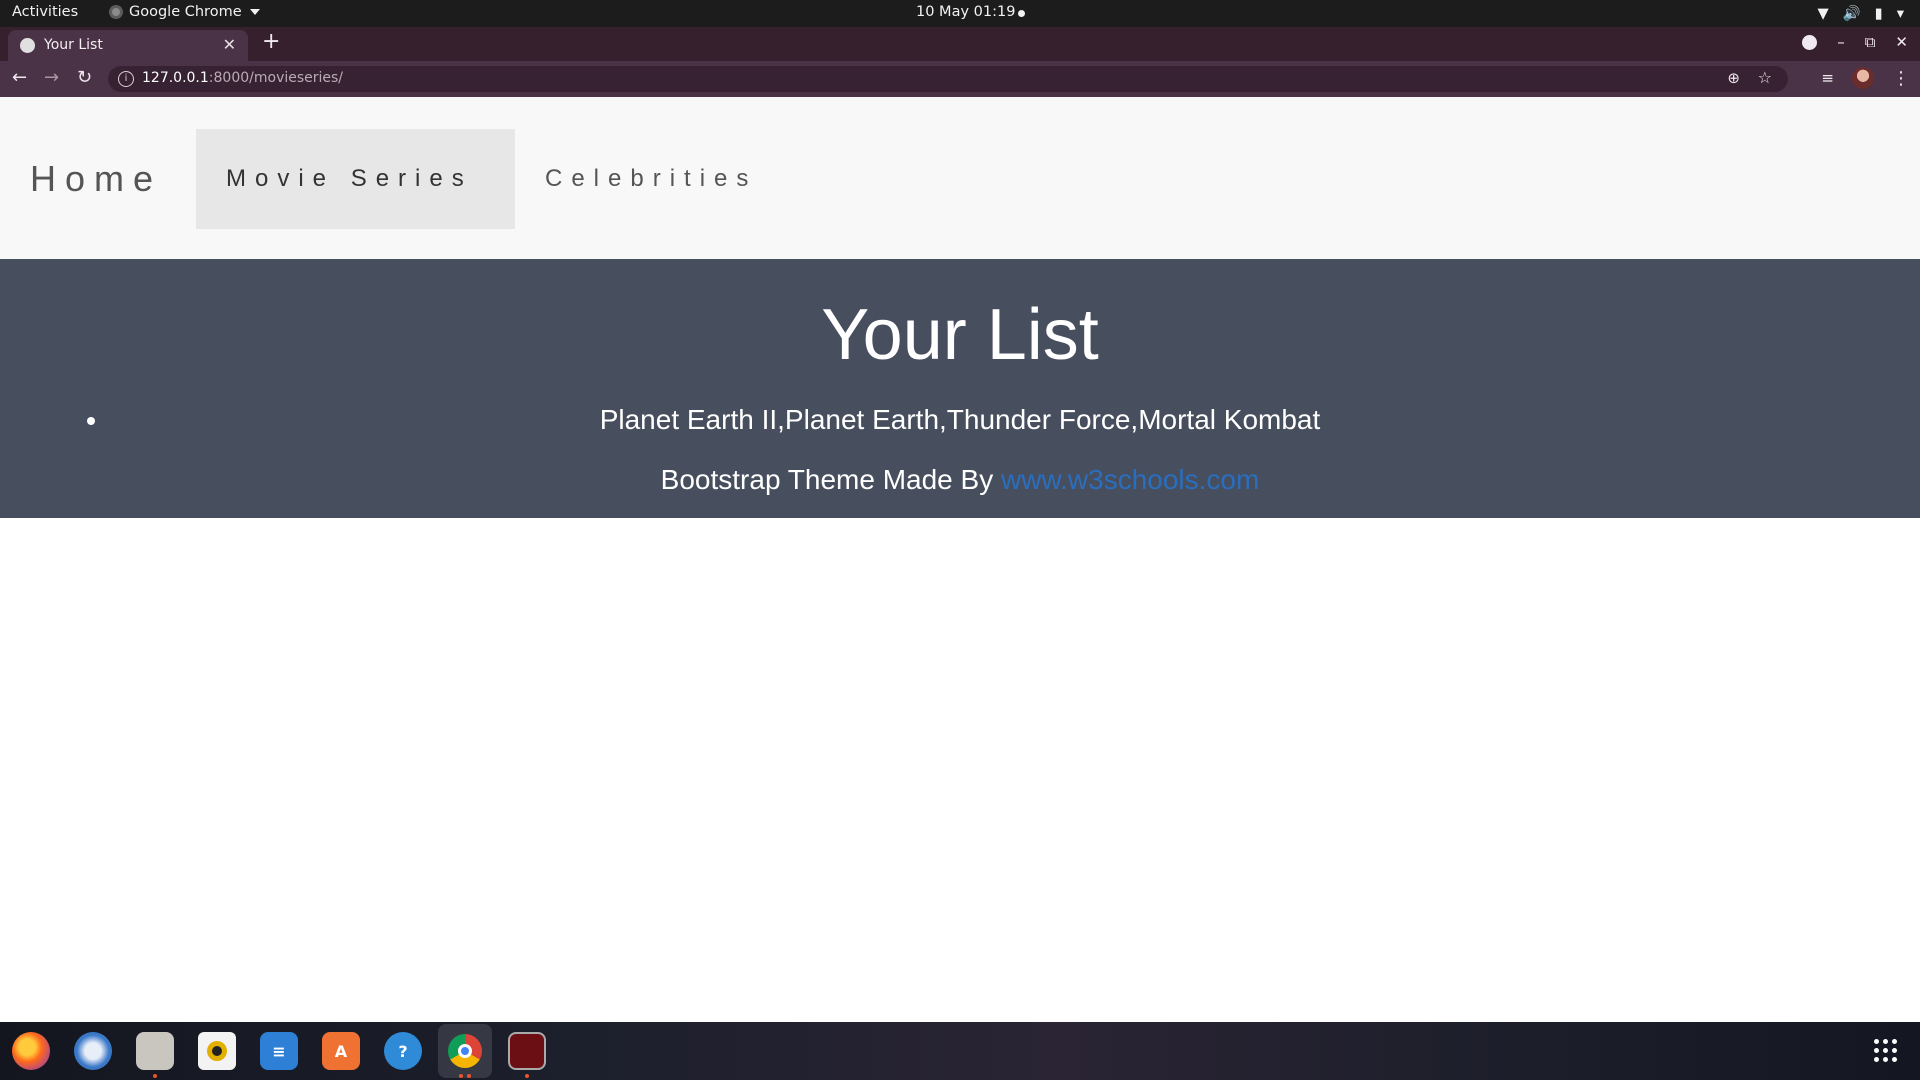  What do you see at coordinates (126, 79) in the screenshot?
I see `site-info-icon: i` at bounding box center [126, 79].